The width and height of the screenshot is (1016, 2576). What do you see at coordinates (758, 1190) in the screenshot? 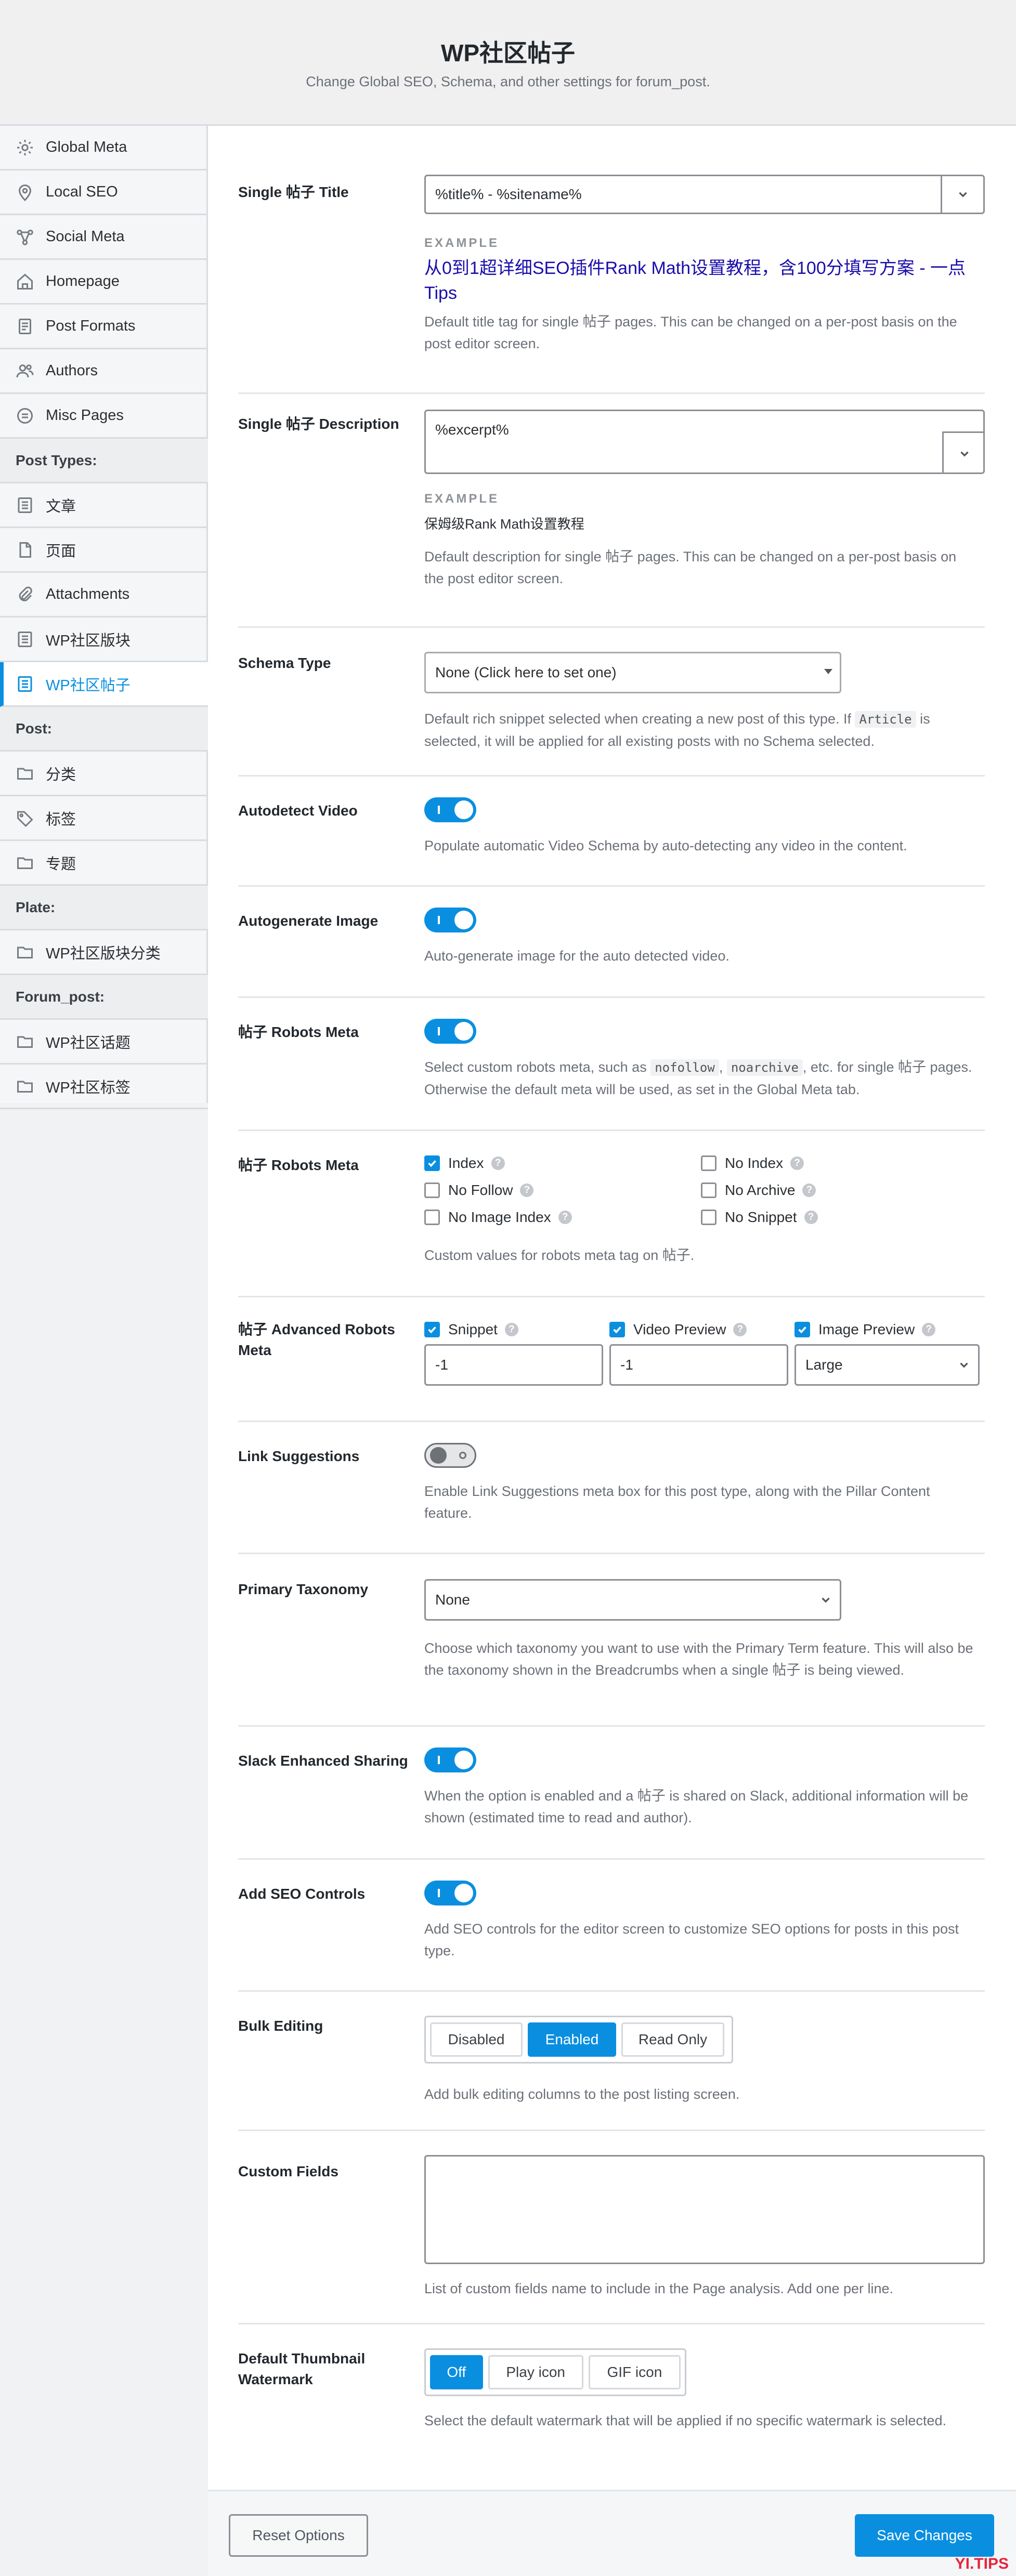
I see `robots-noarchive-checkbox: No Archive?` at bounding box center [758, 1190].